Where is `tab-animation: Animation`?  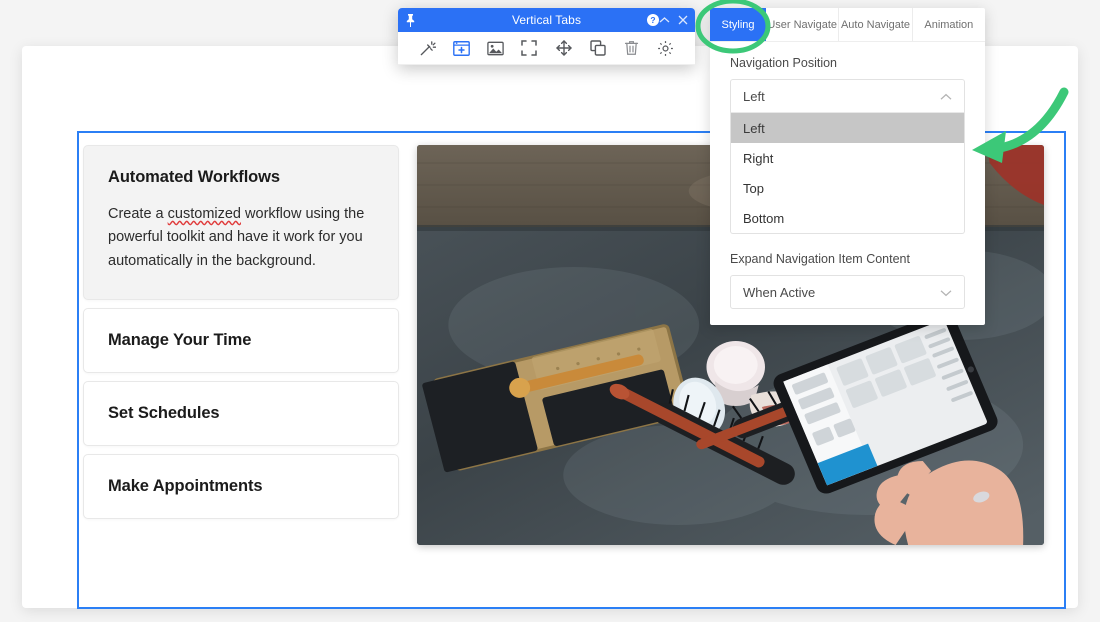
tab-animation: Animation is located at coordinates (949, 24).